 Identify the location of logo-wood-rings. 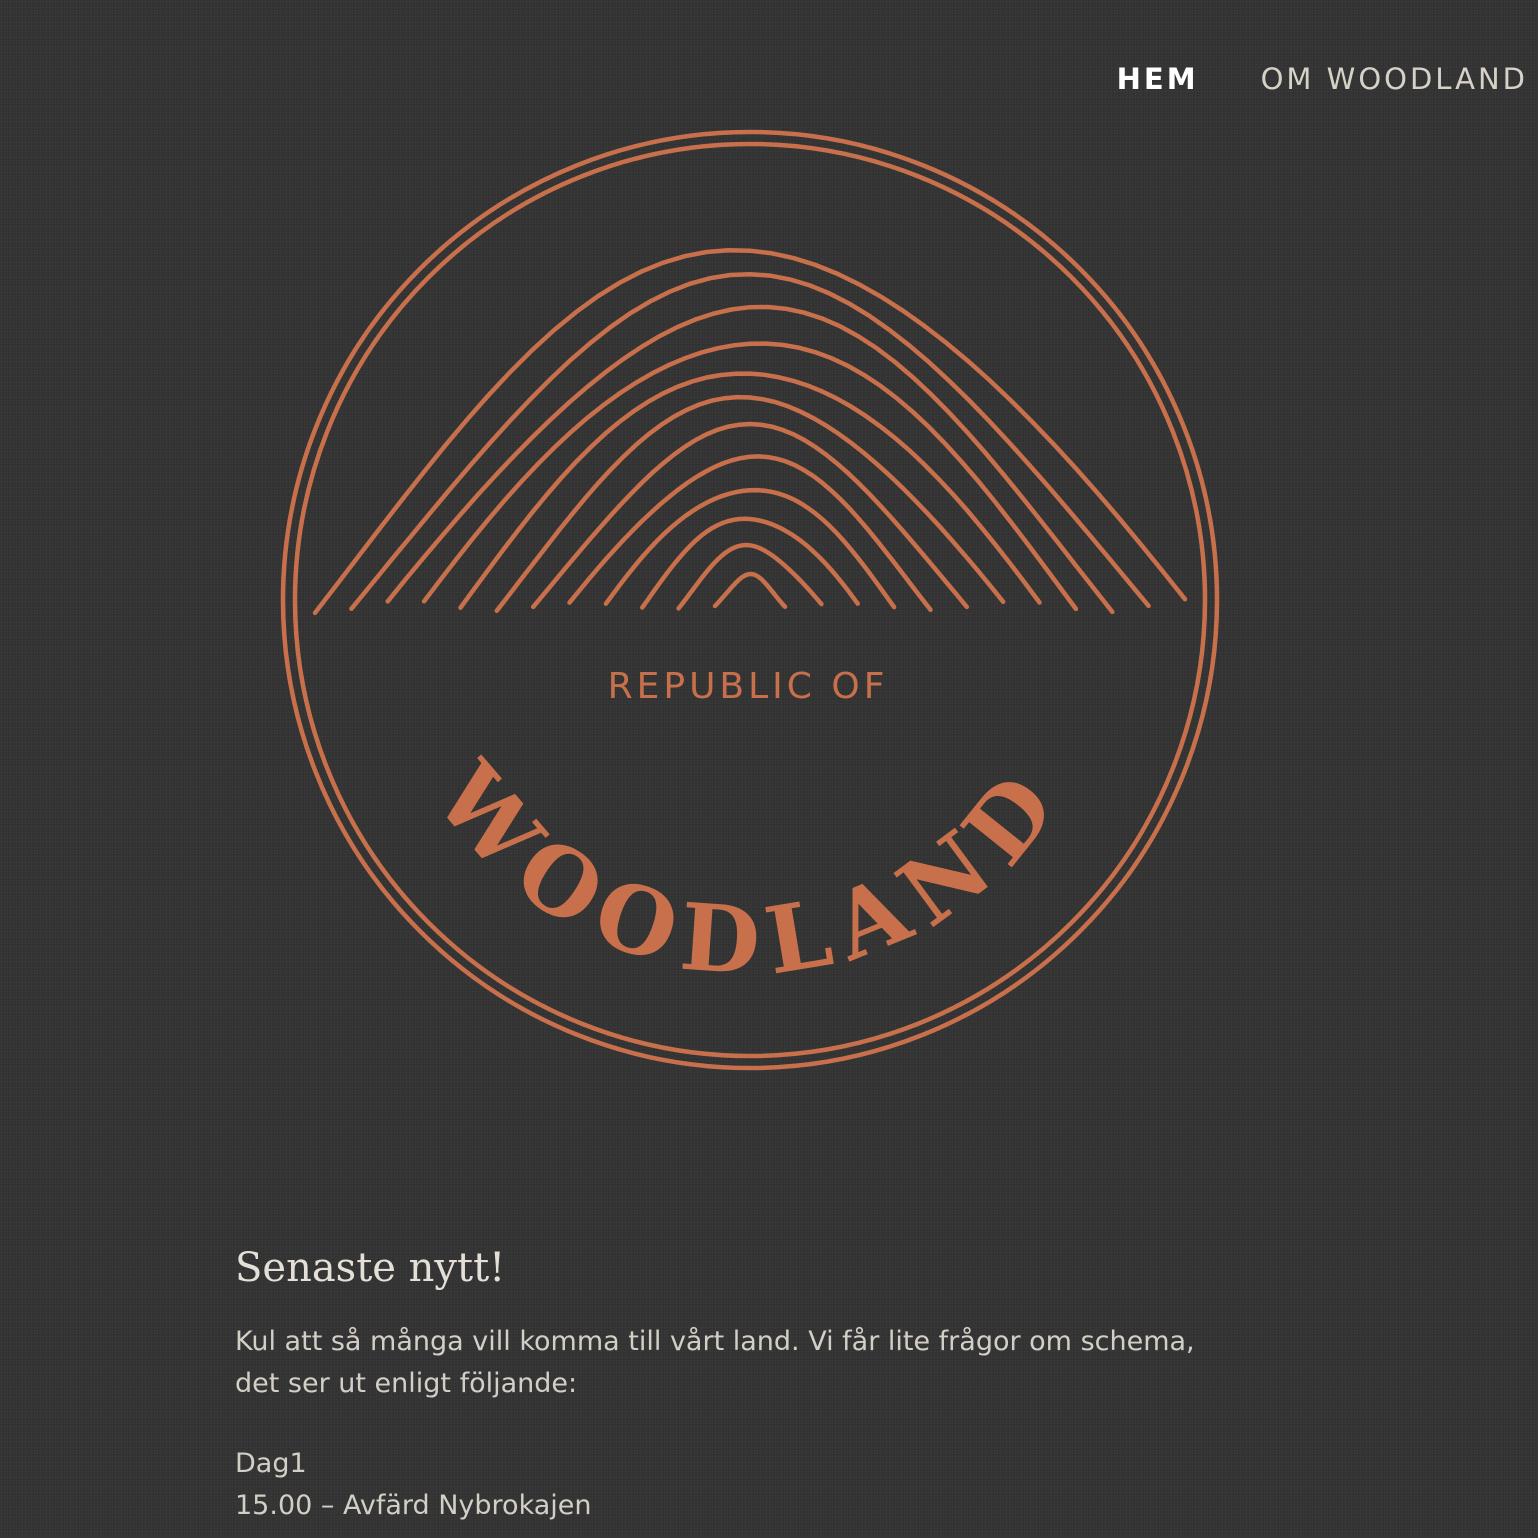
(750, 431).